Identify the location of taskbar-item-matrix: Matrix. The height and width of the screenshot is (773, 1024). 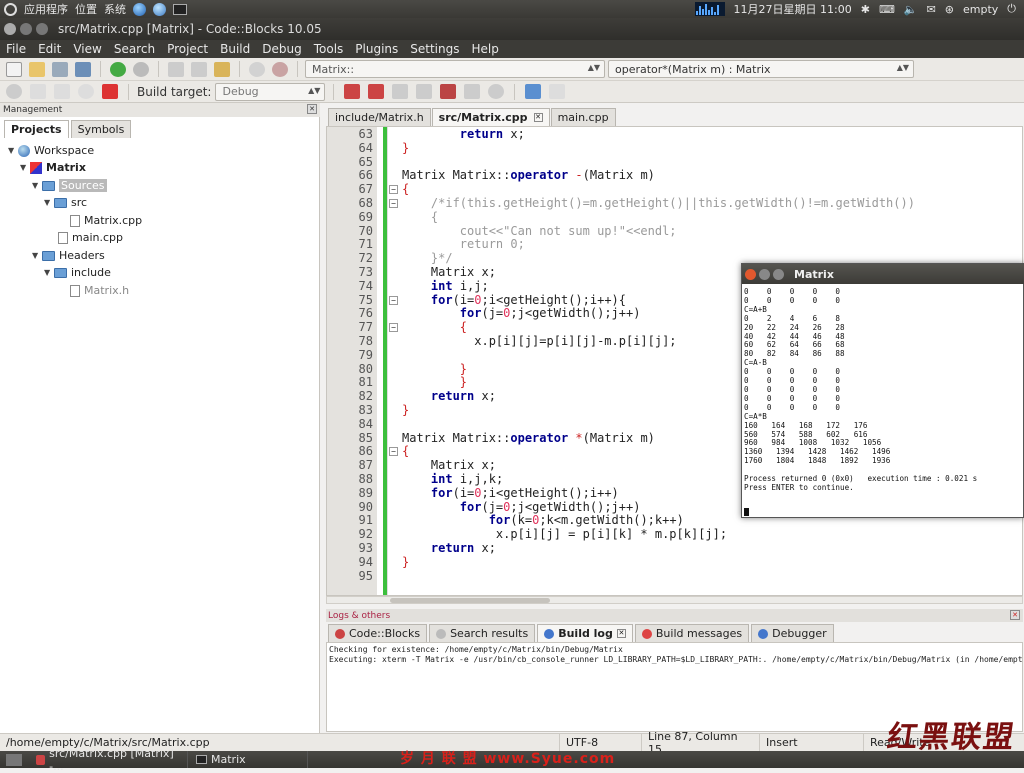
(248, 759).